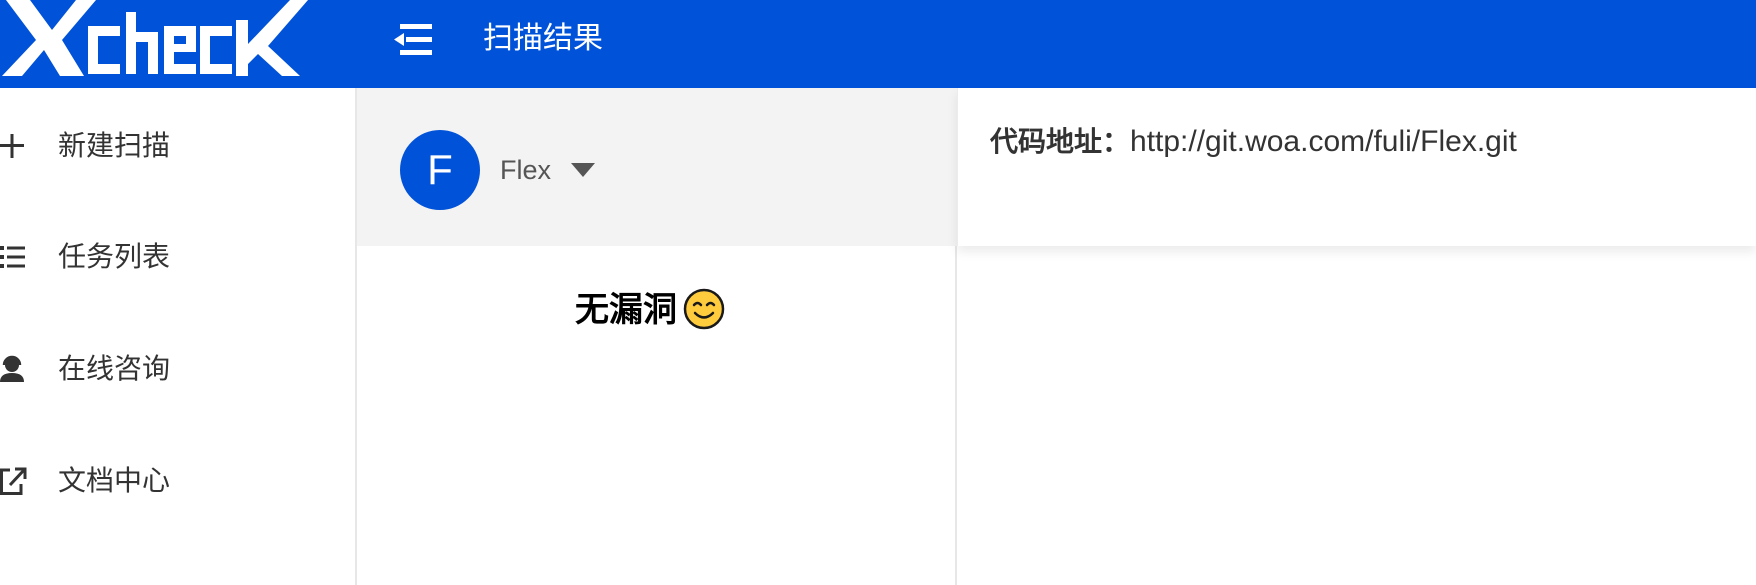  I want to click on external-link-icon, so click(14, 481).